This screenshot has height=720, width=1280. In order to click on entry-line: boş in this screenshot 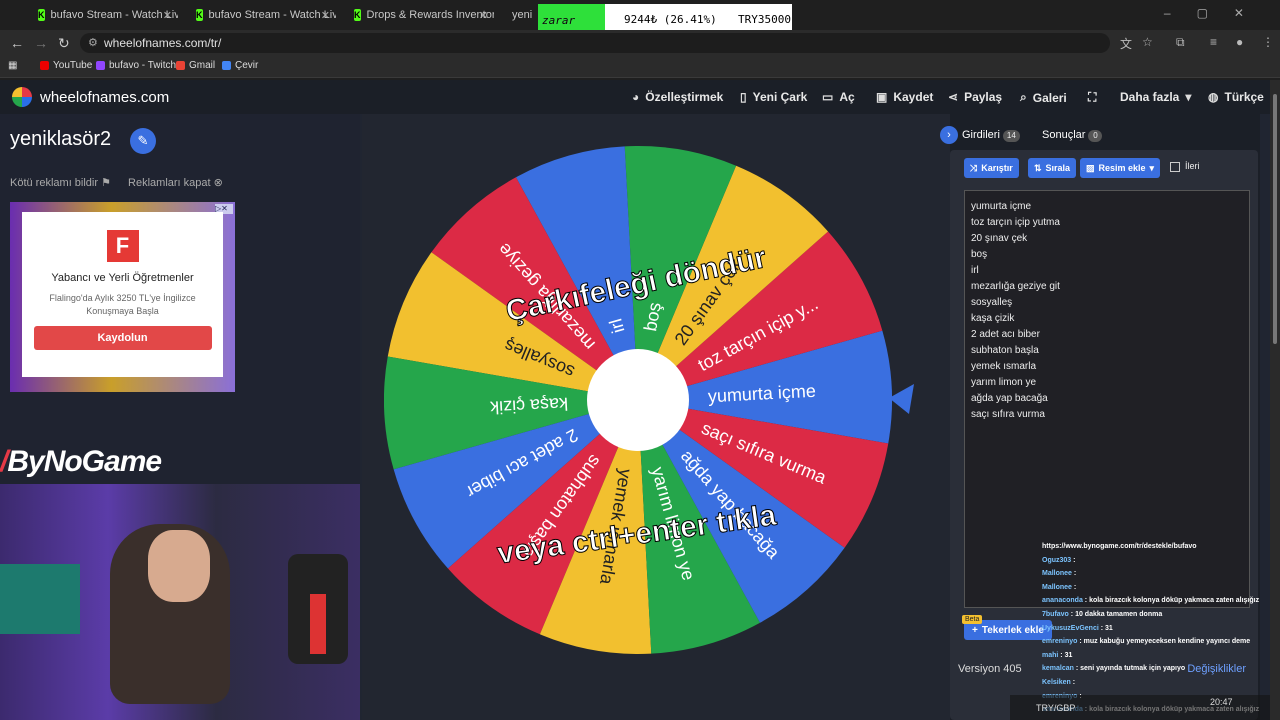, I will do `click(979, 254)`.